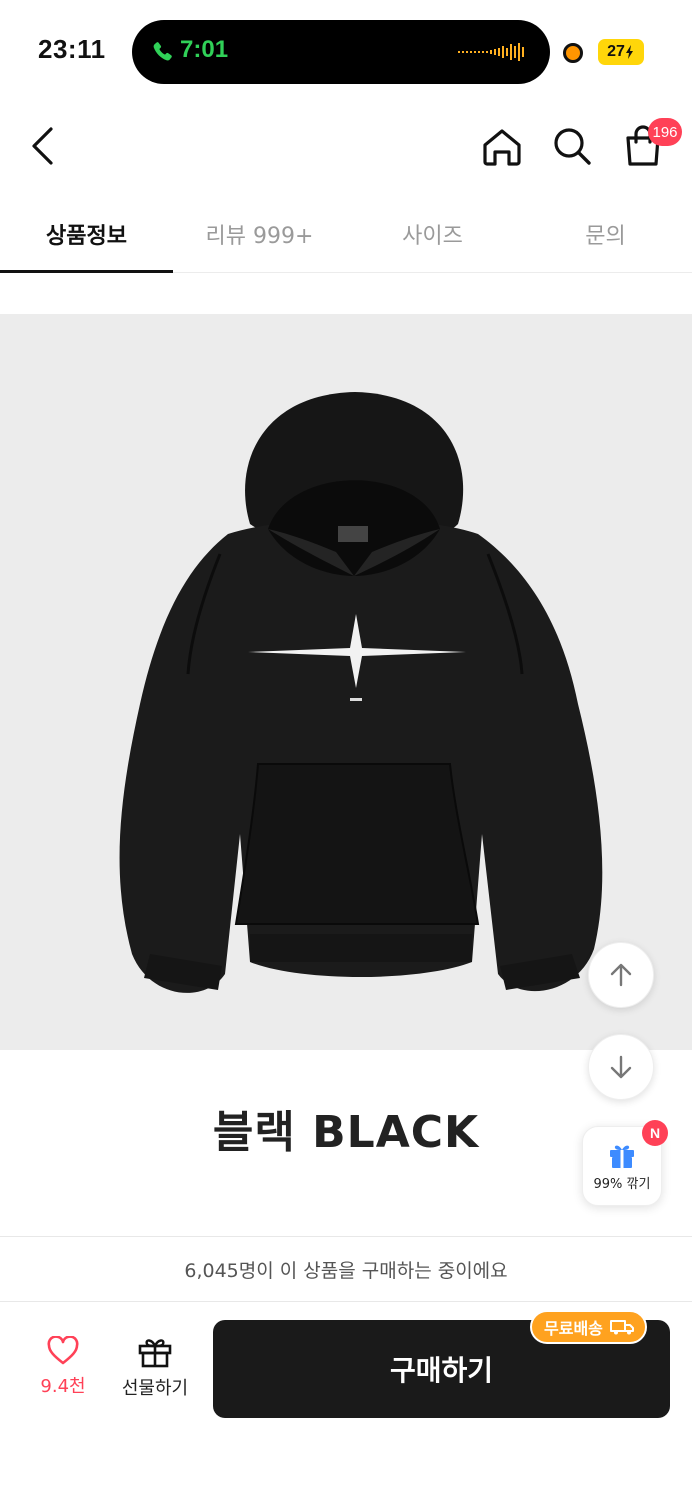  I want to click on gift-icon, so click(155, 1353).